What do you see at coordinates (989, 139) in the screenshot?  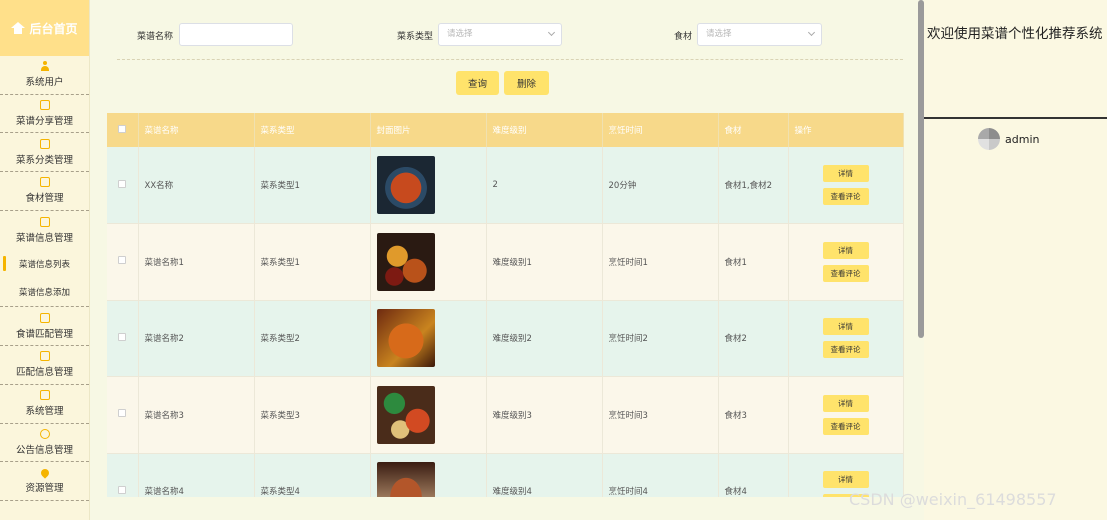 I see `avatar` at bounding box center [989, 139].